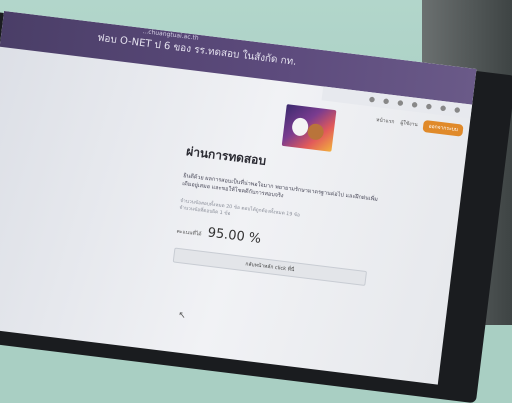 This screenshot has height=403, width=512. I want to click on cartoon-character-white, so click(300, 126).